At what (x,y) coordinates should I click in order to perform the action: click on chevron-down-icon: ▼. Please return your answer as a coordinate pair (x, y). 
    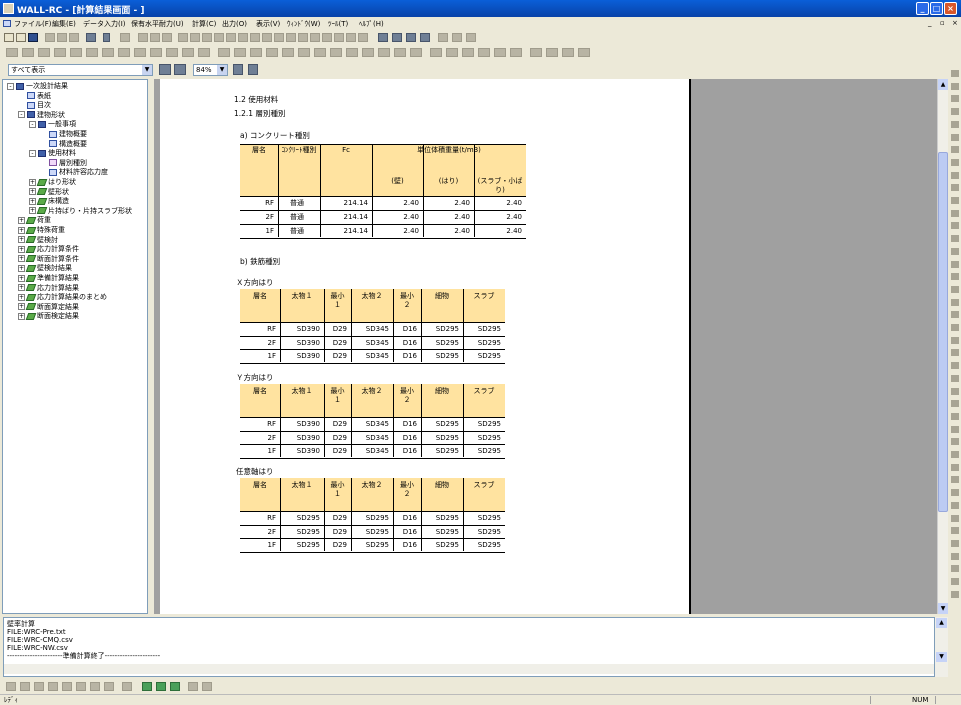
    Looking at the image, I should click on (222, 70).